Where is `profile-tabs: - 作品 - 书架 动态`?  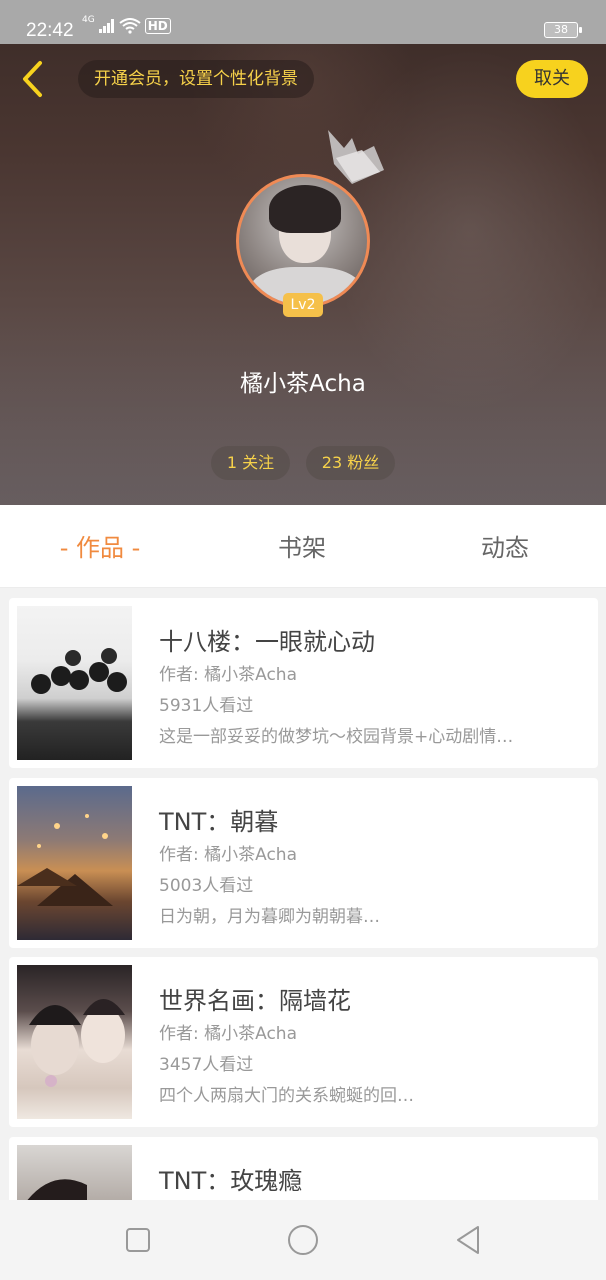 profile-tabs: - 作品 - 书架 动态 is located at coordinates (303, 546).